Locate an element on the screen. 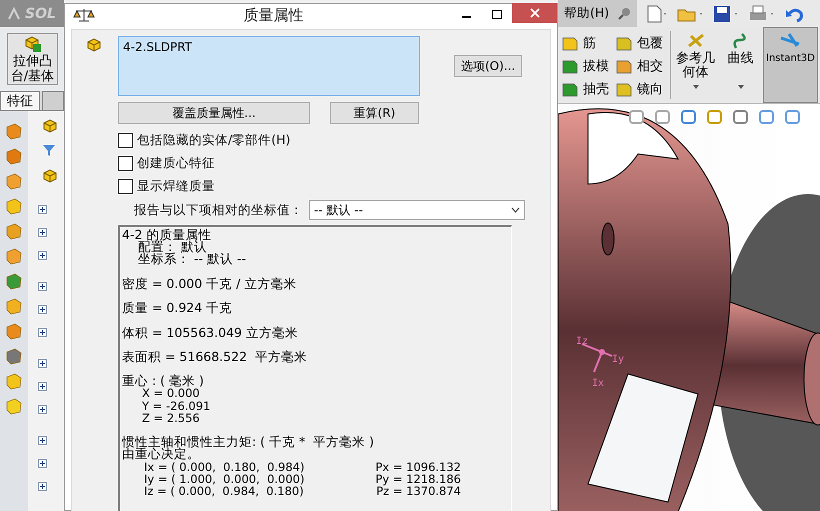 This screenshot has height=511, width=820. result-text: 配置： 默认 is located at coordinates (172, 247).